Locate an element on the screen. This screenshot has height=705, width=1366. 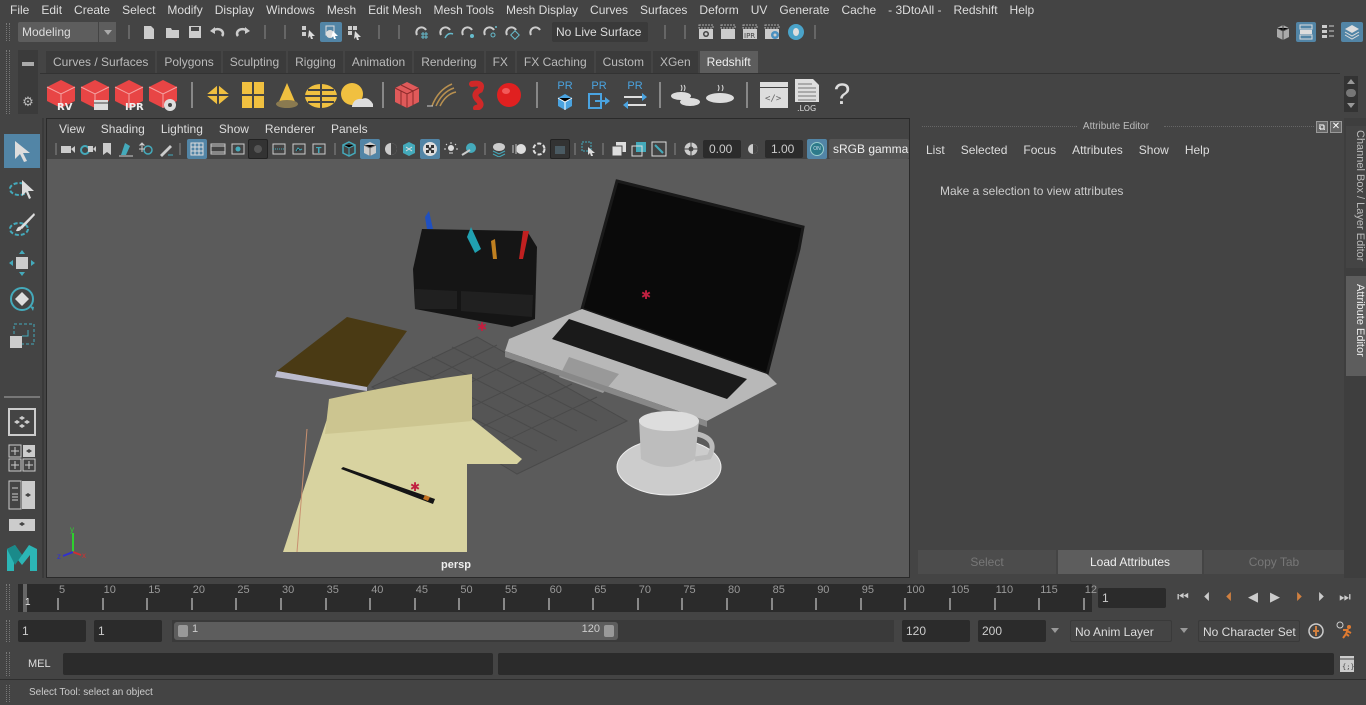
viewport-menu-lighting: Lighting is located at coordinates (182, 129).